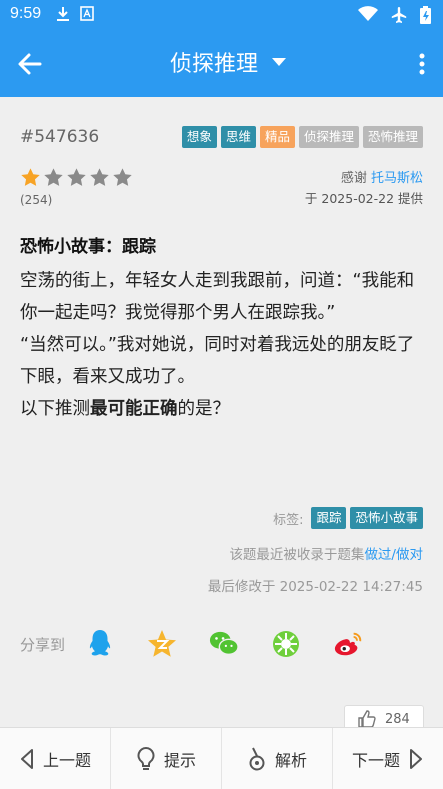  Describe the element at coordinates (367, 719) in the screenshot. I see `thumbs-up-icon` at that location.